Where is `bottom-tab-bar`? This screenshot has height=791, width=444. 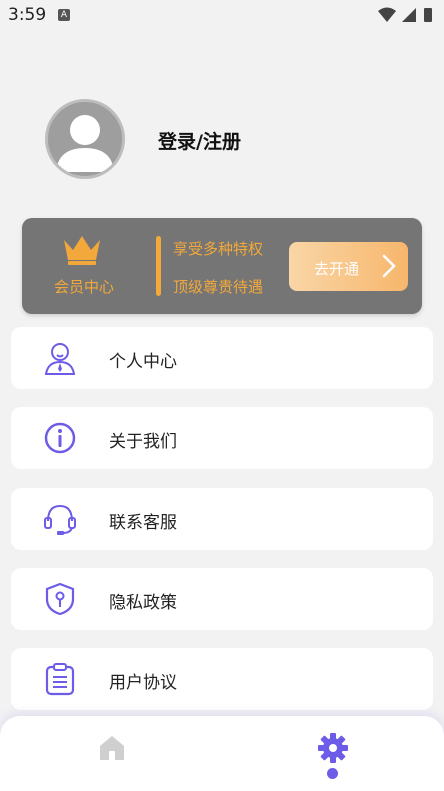
bottom-tab-bar is located at coordinates (222, 753).